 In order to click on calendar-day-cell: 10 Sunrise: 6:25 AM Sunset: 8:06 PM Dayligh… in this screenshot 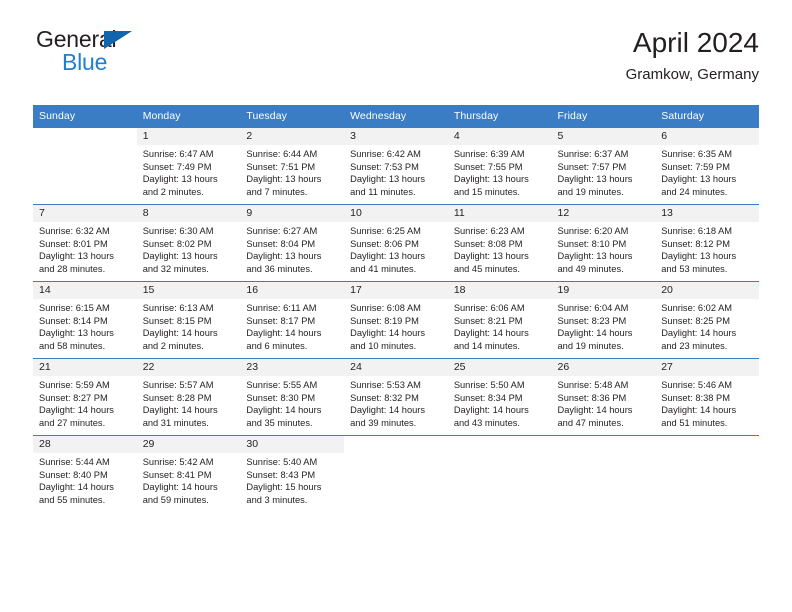, I will do `click(396, 243)`.